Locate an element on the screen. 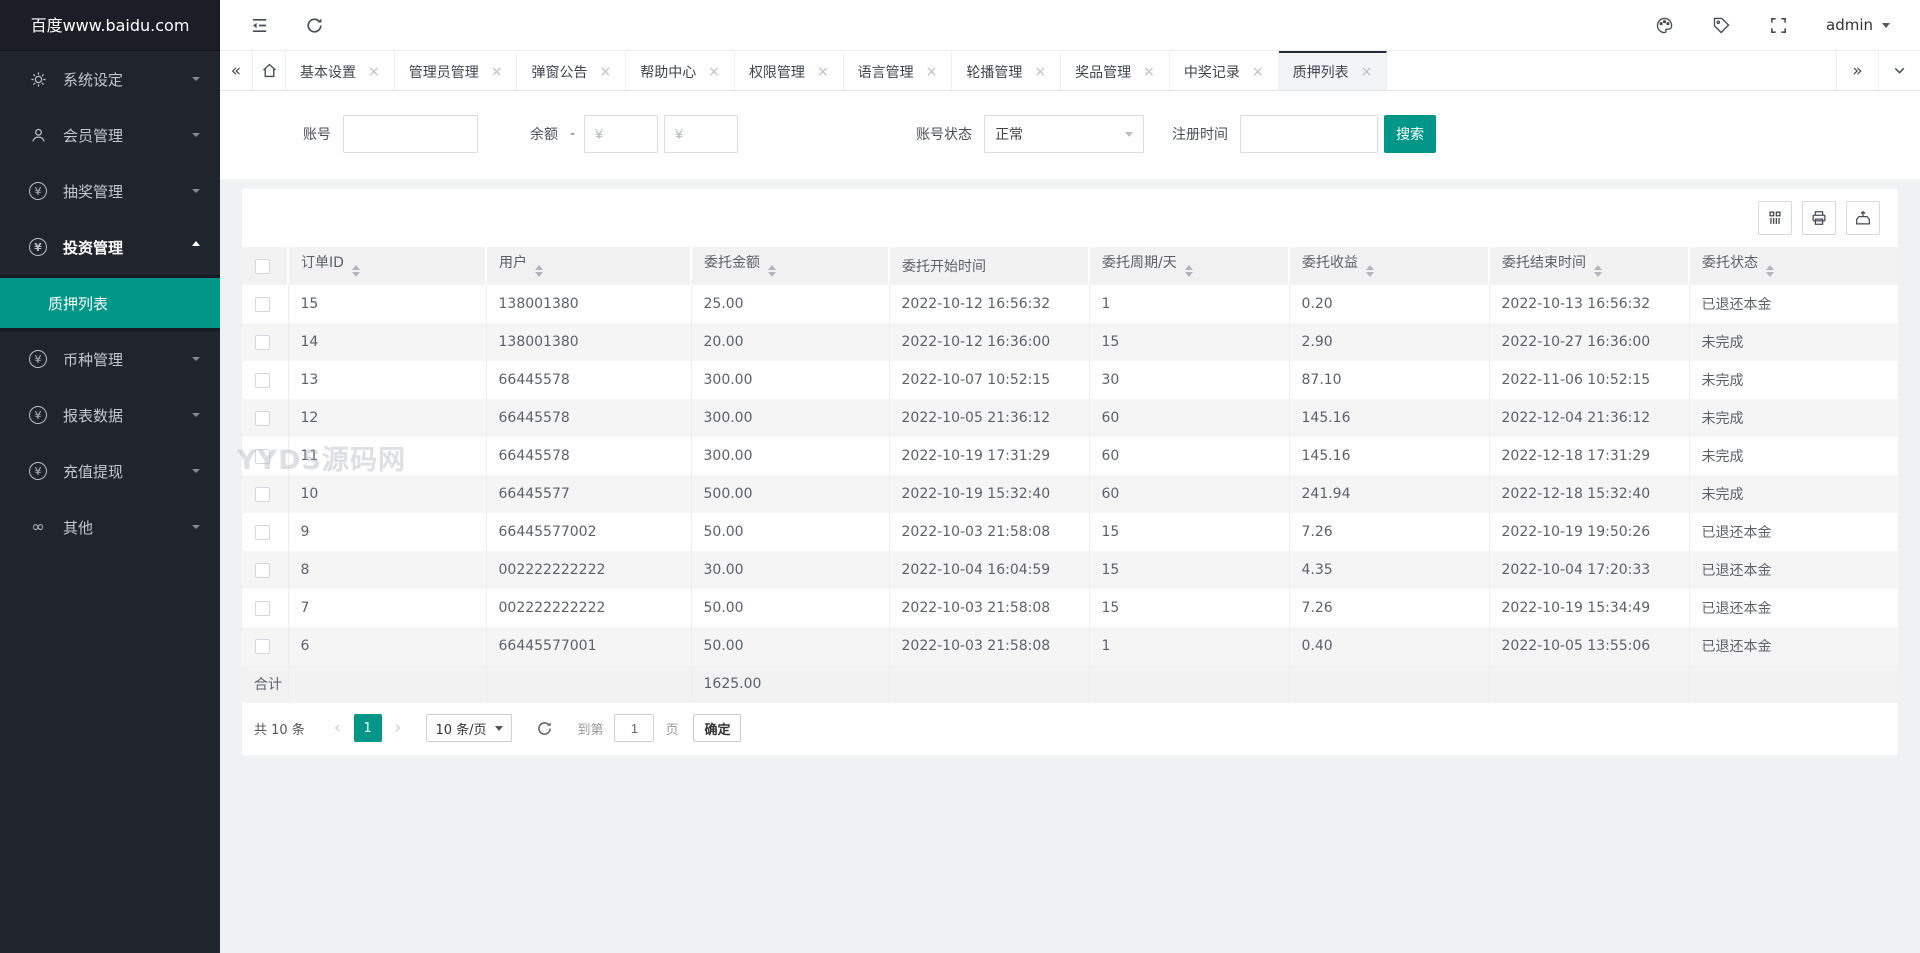 The height and width of the screenshot is (953, 1920). account-status-select: 正常 is located at coordinates (1064, 134).